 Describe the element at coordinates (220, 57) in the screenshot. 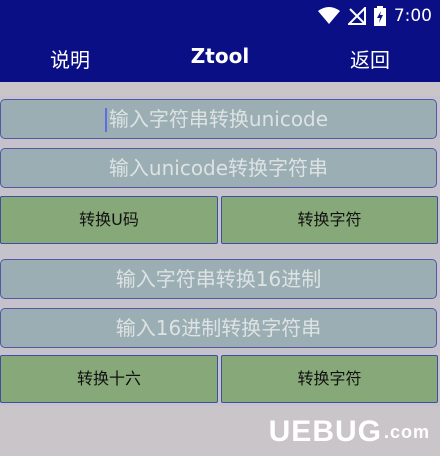

I see `app-toolbar: 说明 Ztool 返回` at that location.